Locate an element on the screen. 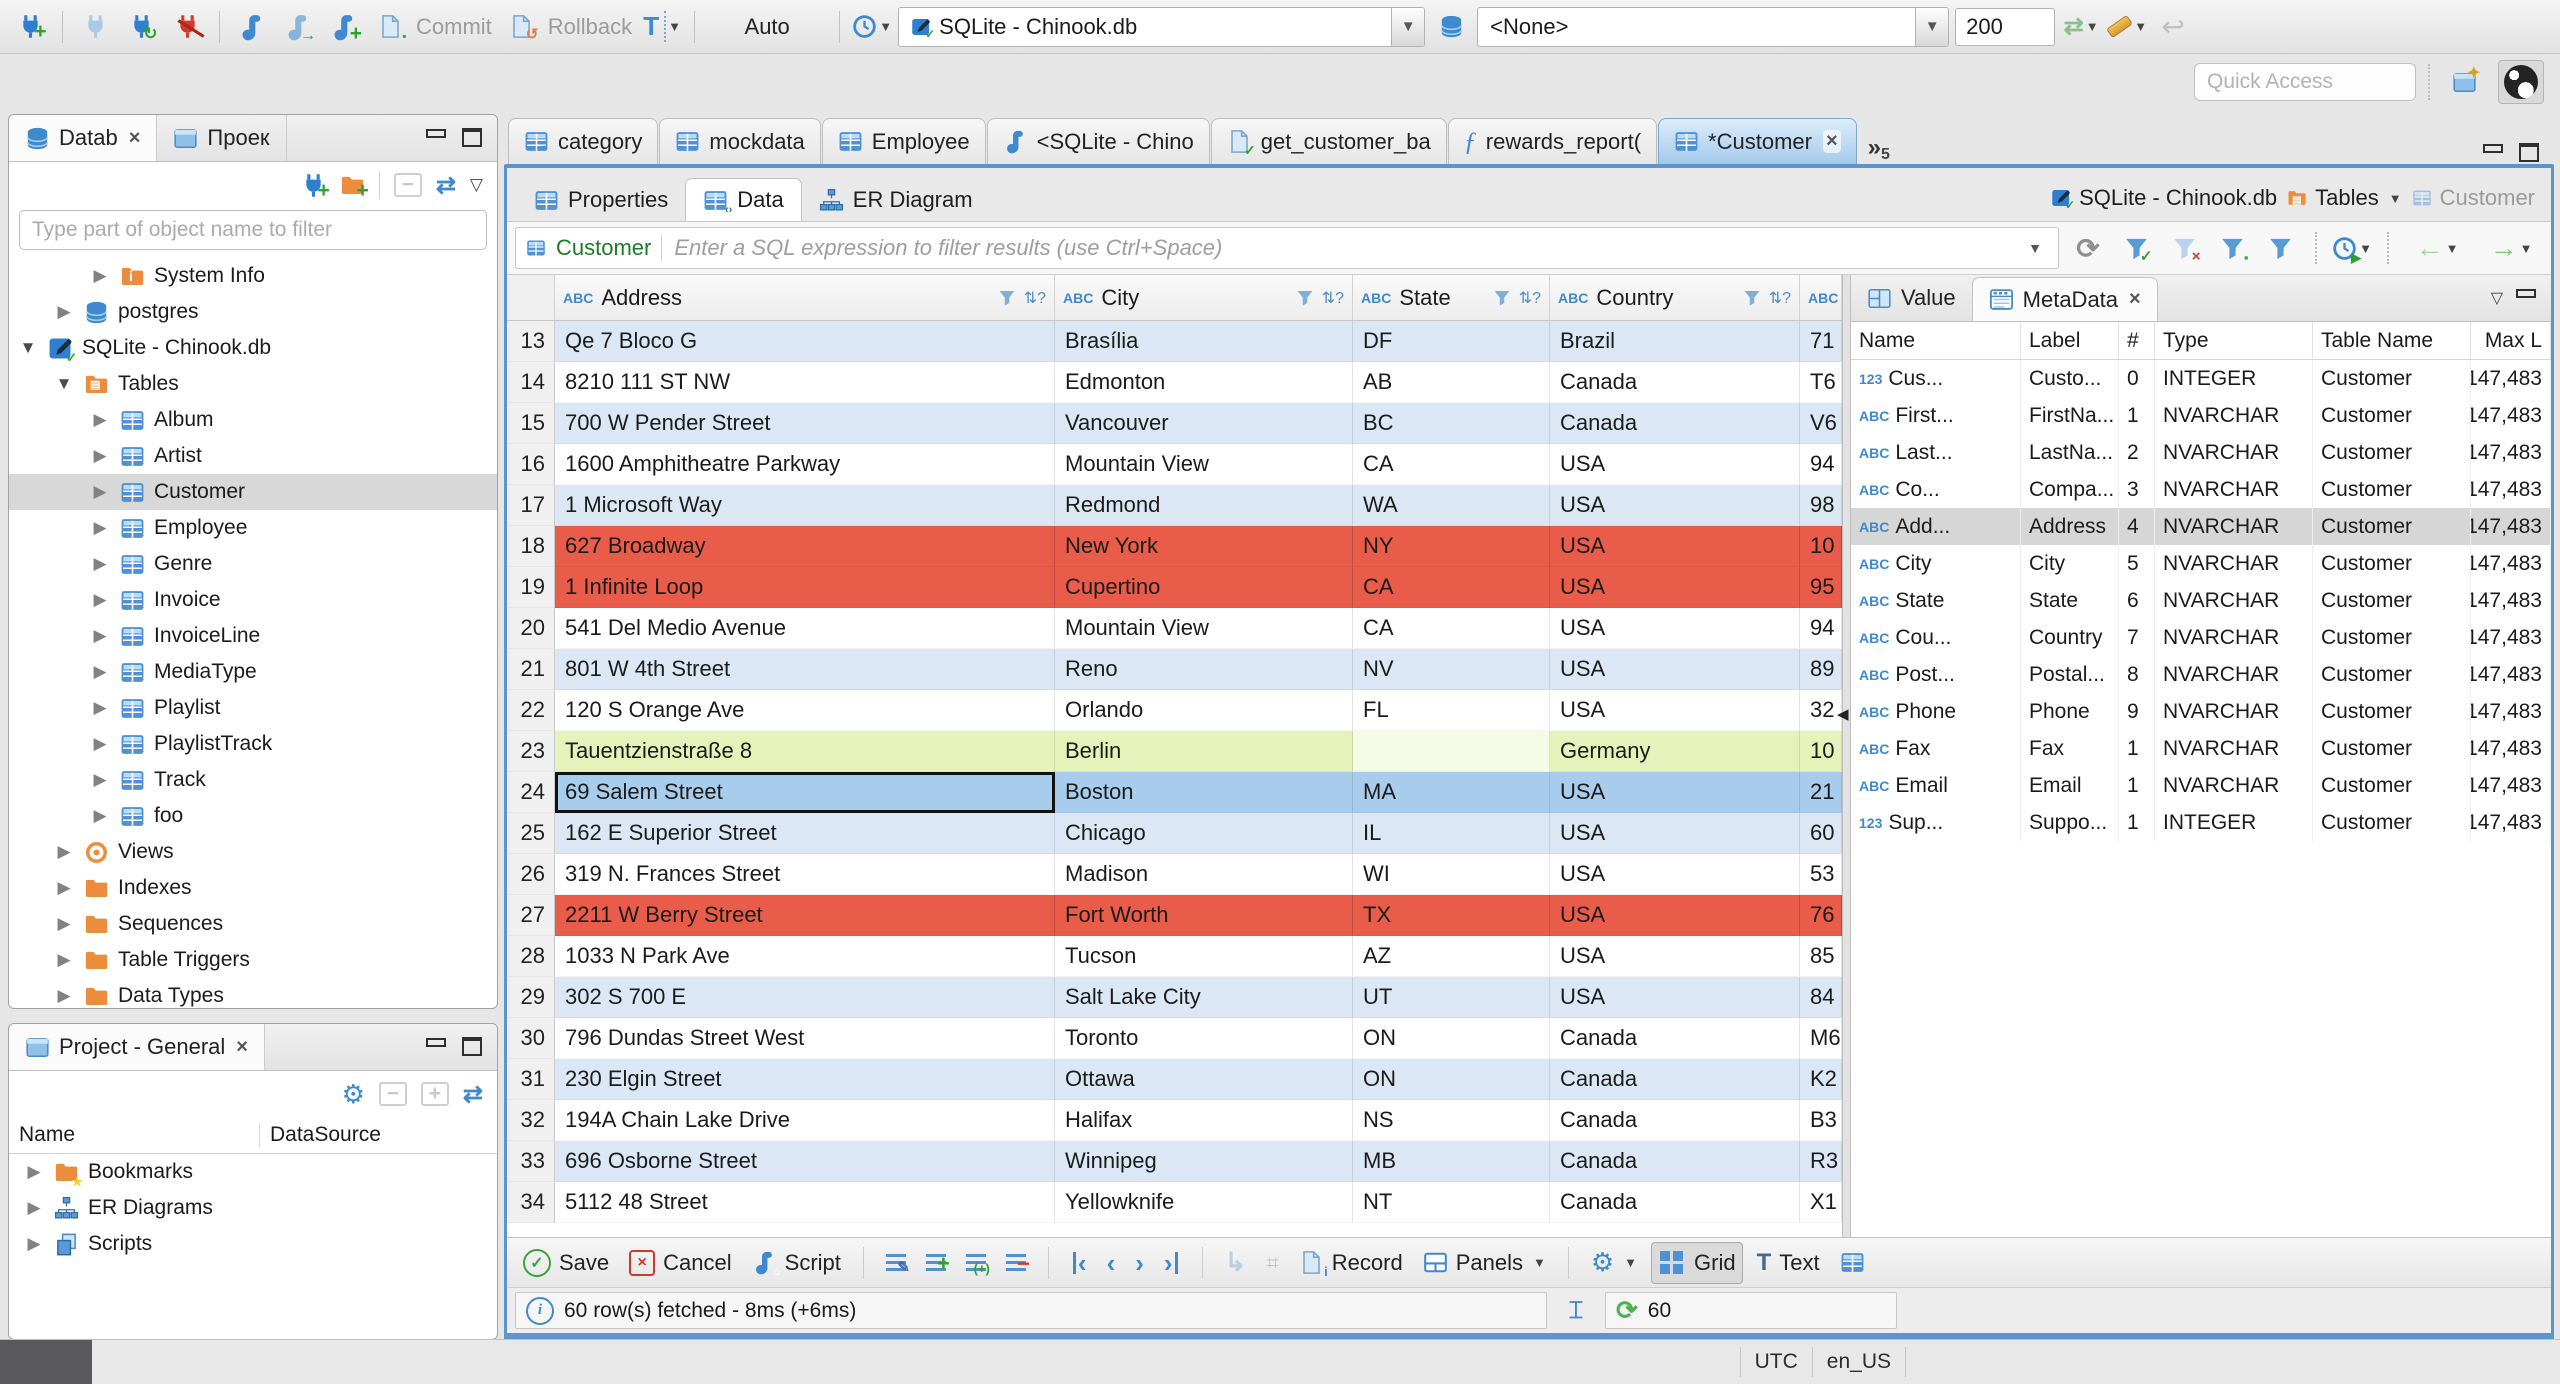 Image resolution: width=2560 pixels, height=1384 pixels. data-cell: Tucson is located at coordinates (1204, 956).